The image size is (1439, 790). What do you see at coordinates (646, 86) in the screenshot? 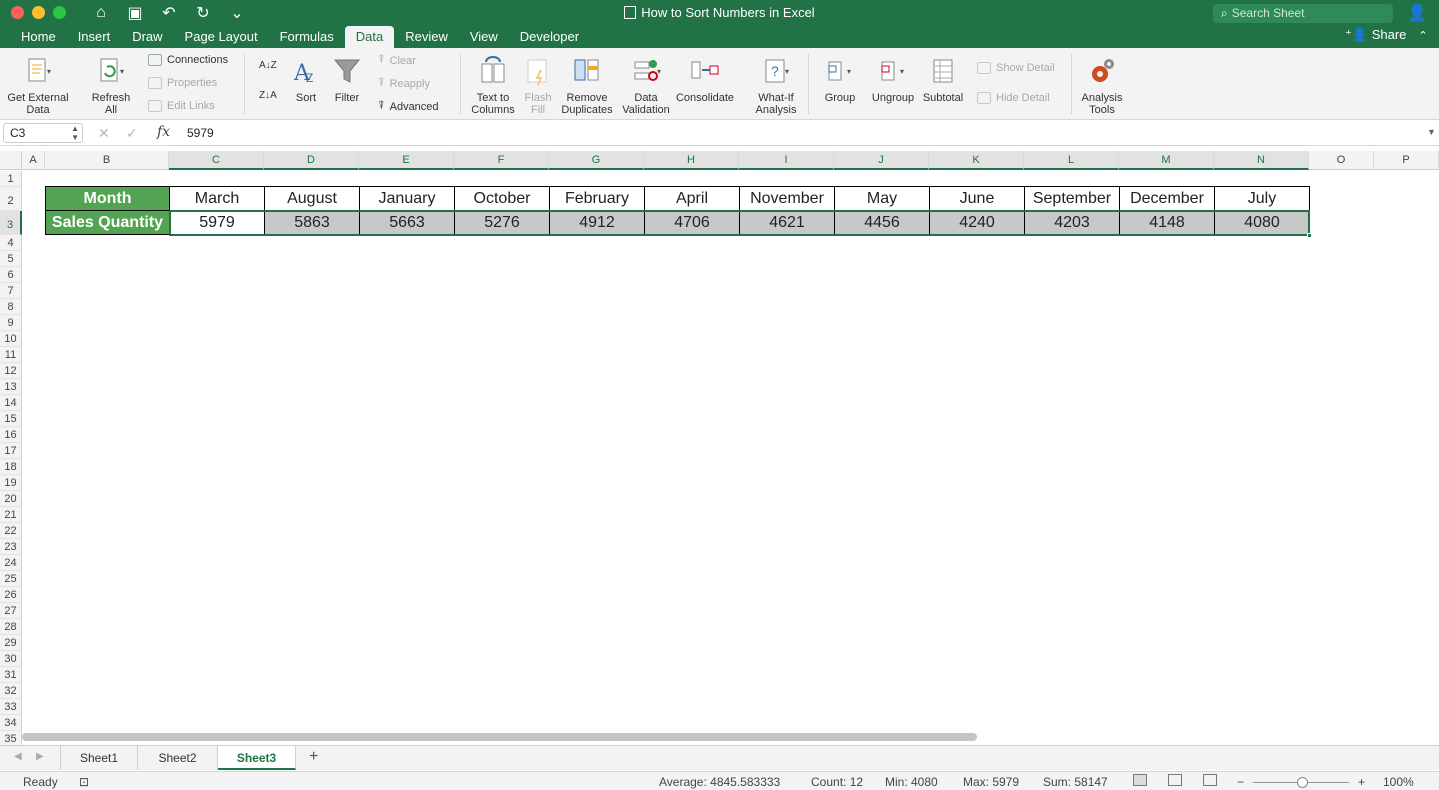
I see `data-validation-button: ▾ Data Validation` at bounding box center [646, 86].